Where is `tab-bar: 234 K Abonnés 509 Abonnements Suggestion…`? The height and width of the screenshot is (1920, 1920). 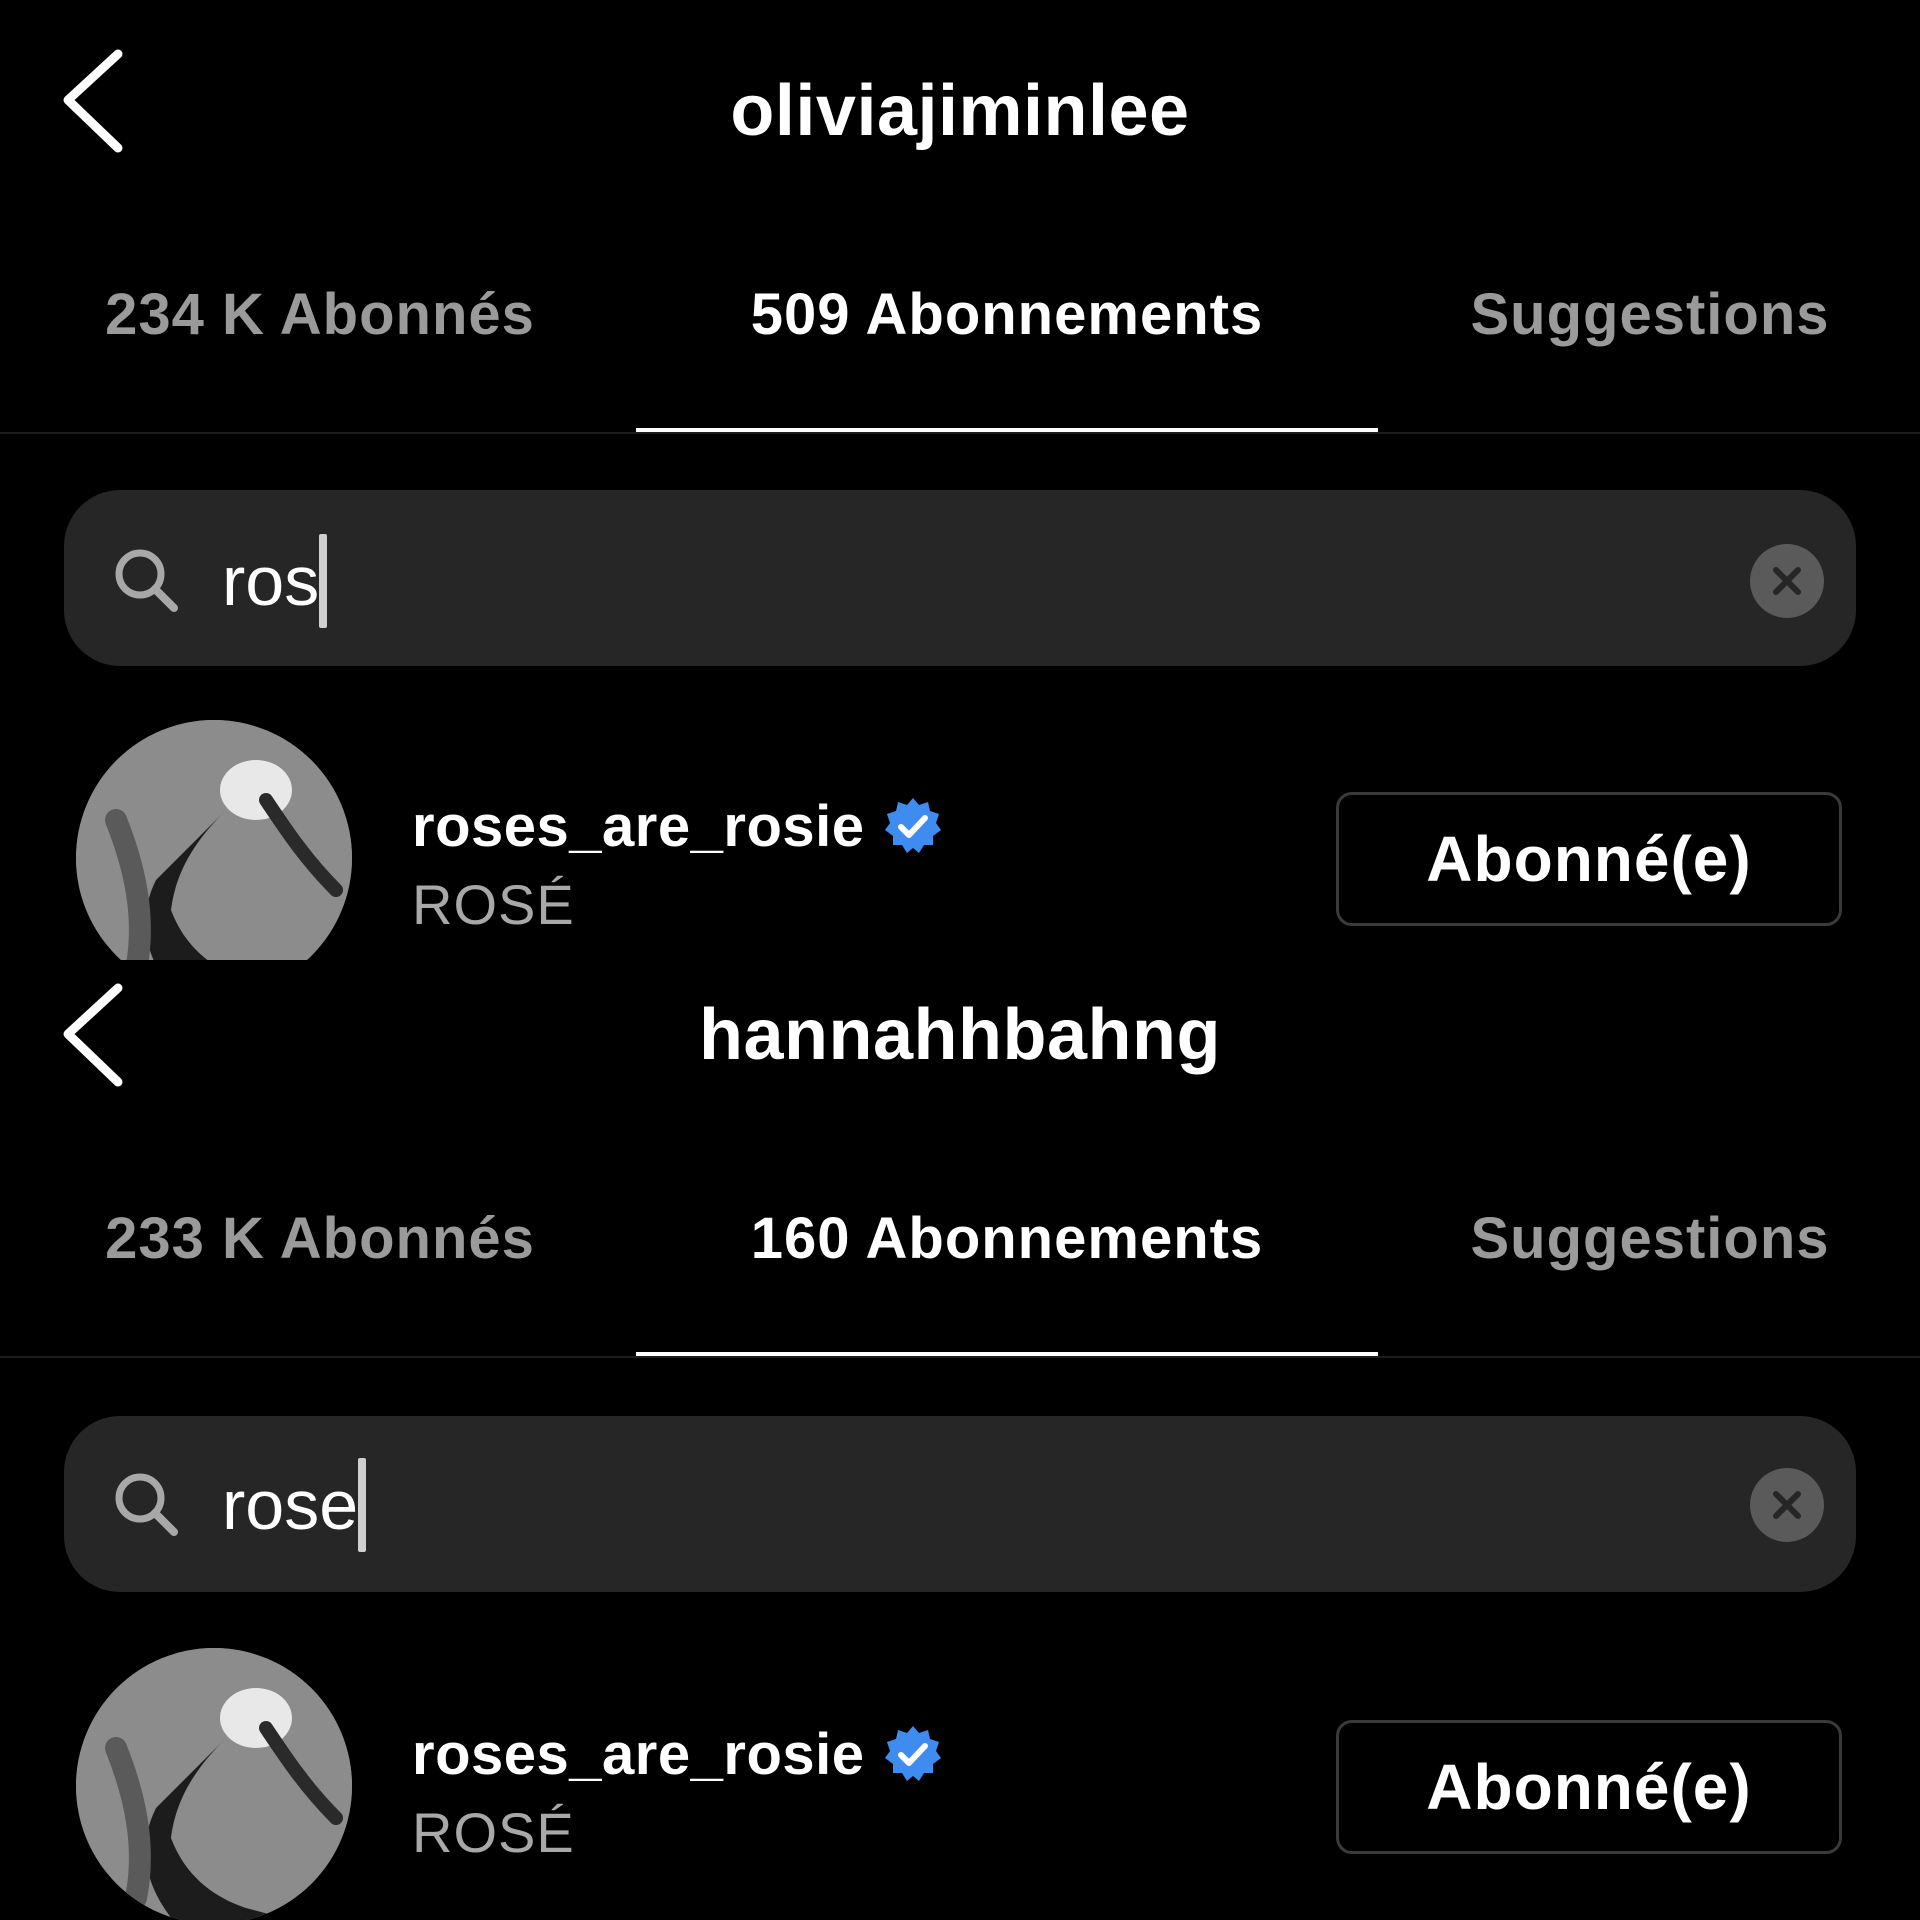
tab-bar: 234 K Abonnés 509 Abonnements Suggestion… is located at coordinates (960, 356).